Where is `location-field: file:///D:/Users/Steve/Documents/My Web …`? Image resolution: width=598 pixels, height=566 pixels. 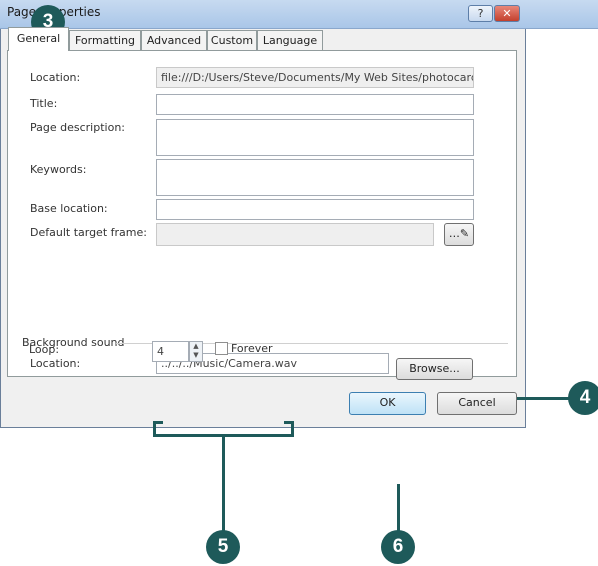 location-field: file:///D:/Users/Steve/Documents/My Web … is located at coordinates (315, 77).